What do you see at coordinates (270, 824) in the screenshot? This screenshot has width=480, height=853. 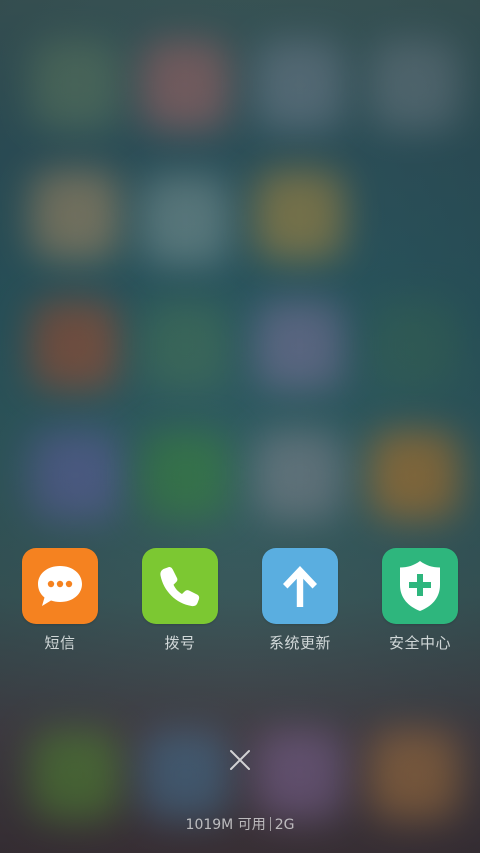 I see `memory-separator` at bounding box center [270, 824].